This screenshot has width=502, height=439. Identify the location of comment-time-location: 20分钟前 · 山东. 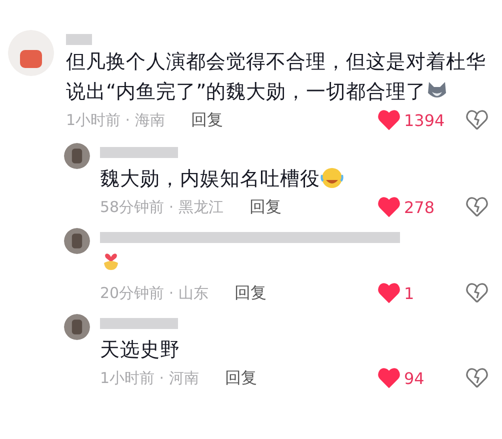
(154, 293).